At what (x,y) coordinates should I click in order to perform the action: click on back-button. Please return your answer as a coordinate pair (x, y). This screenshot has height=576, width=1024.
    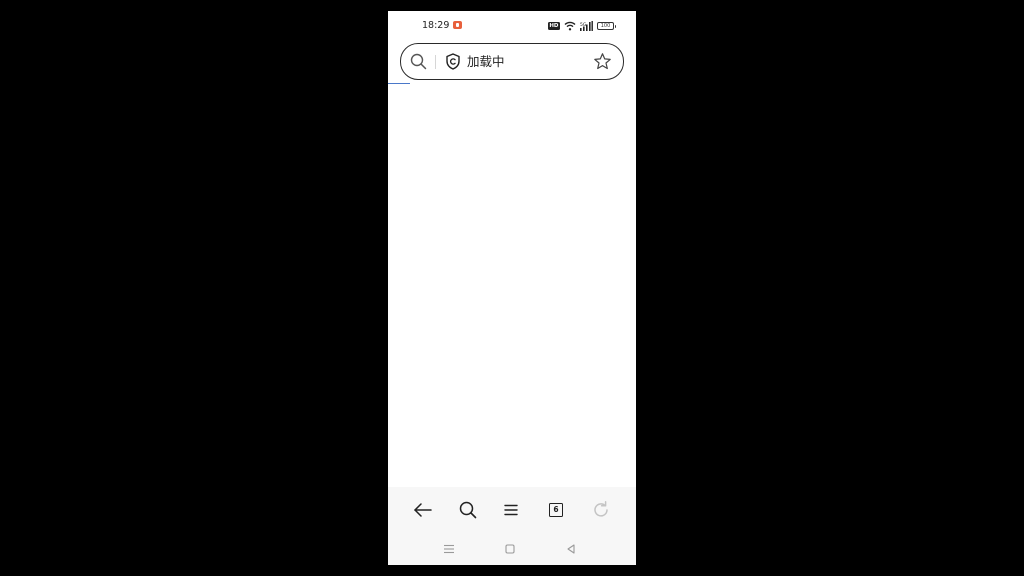
    Looking at the image, I should click on (423, 510).